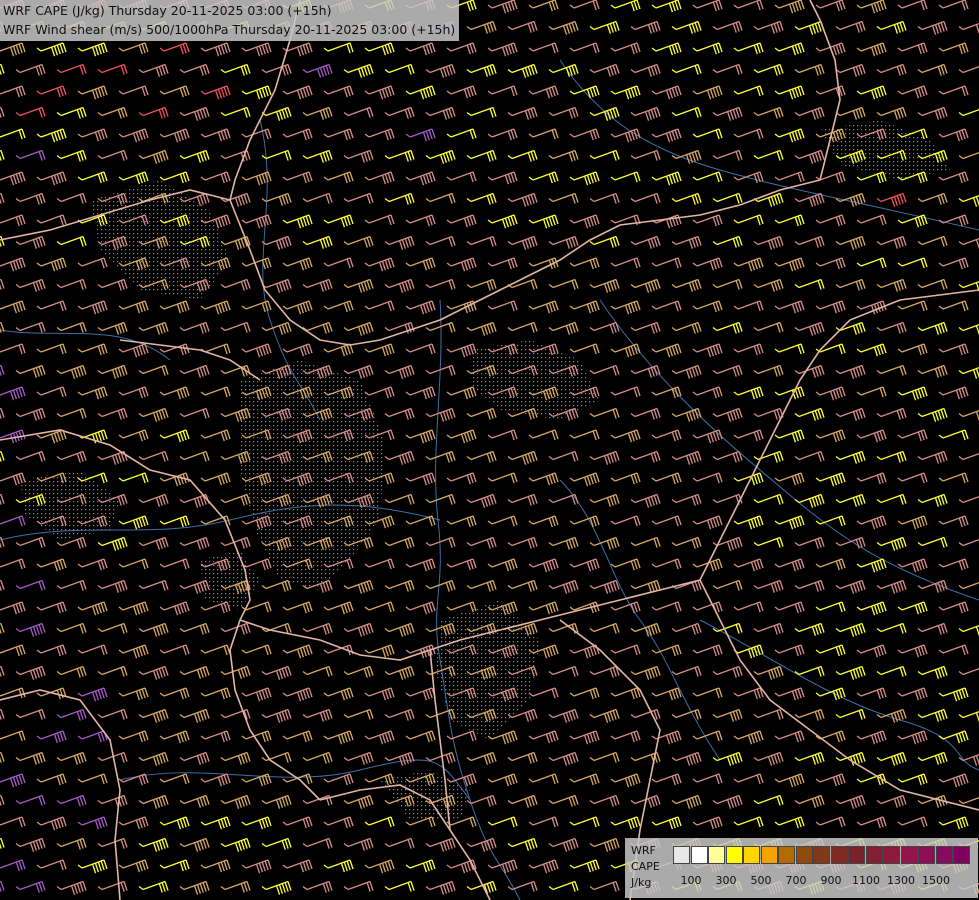 This screenshot has height=900, width=979. Describe the element at coordinates (901, 880) in the screenshot. I see `legend-tick: 1300` at that location.